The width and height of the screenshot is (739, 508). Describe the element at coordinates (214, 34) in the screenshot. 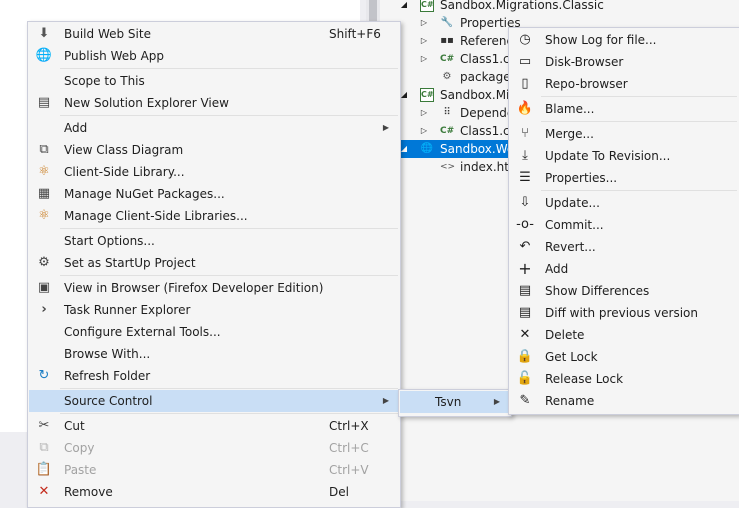

I see `menu-item-build-web-site: ⬇ Build Web Site Shift+F6` at that location.